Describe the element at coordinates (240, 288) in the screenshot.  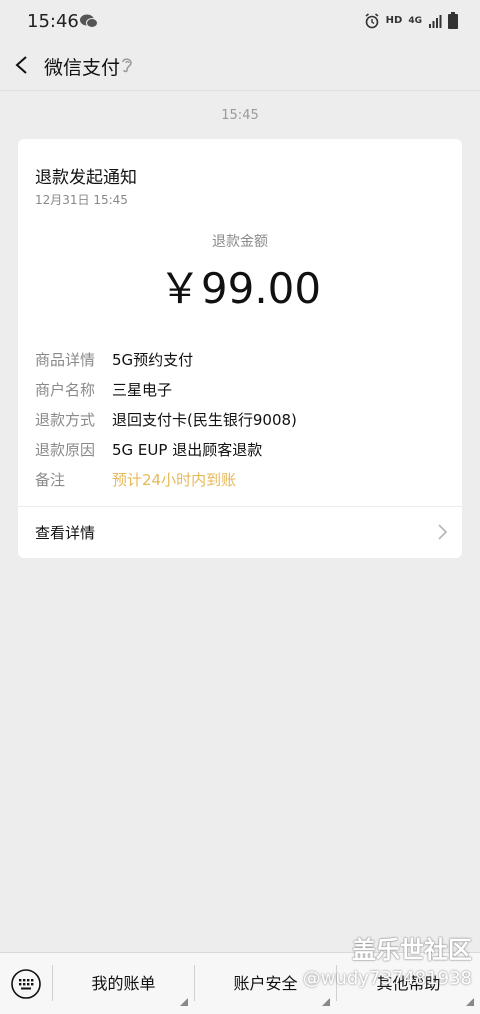
I see `refund-amount: ￥99.00` at that location.